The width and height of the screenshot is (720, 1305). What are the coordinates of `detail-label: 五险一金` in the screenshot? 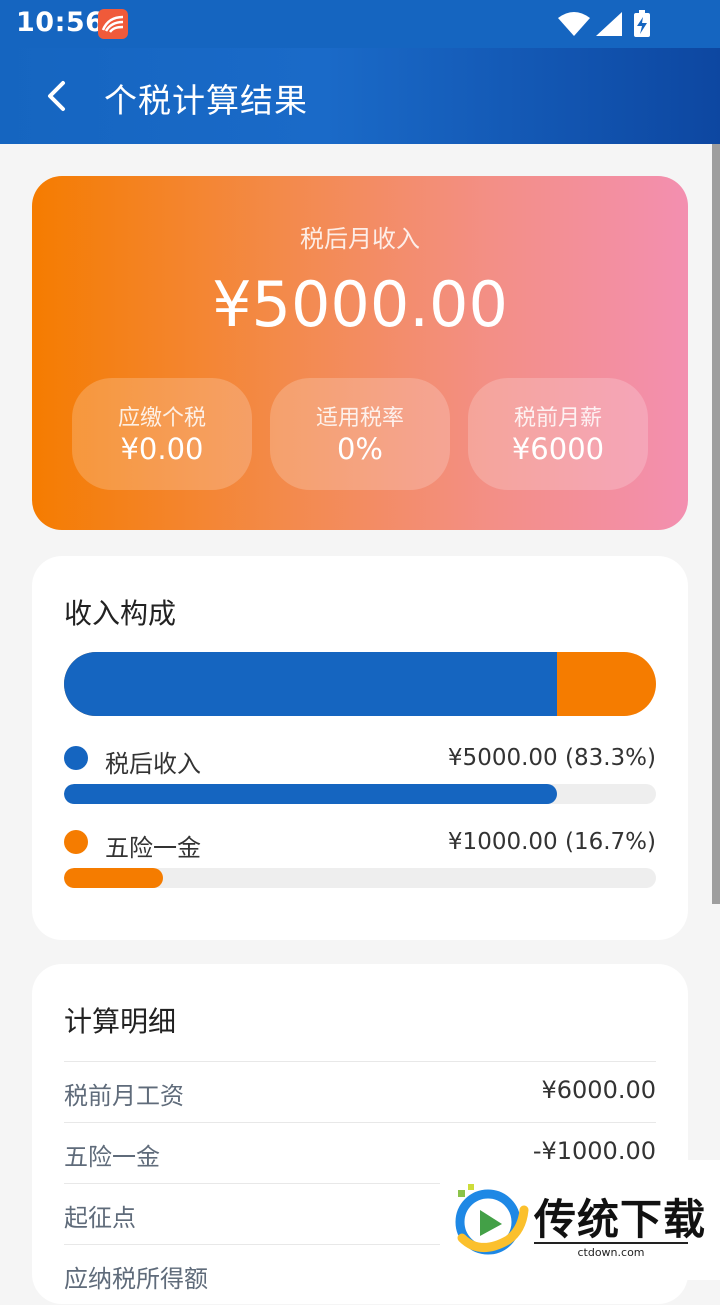 It's located at (112, 1157).